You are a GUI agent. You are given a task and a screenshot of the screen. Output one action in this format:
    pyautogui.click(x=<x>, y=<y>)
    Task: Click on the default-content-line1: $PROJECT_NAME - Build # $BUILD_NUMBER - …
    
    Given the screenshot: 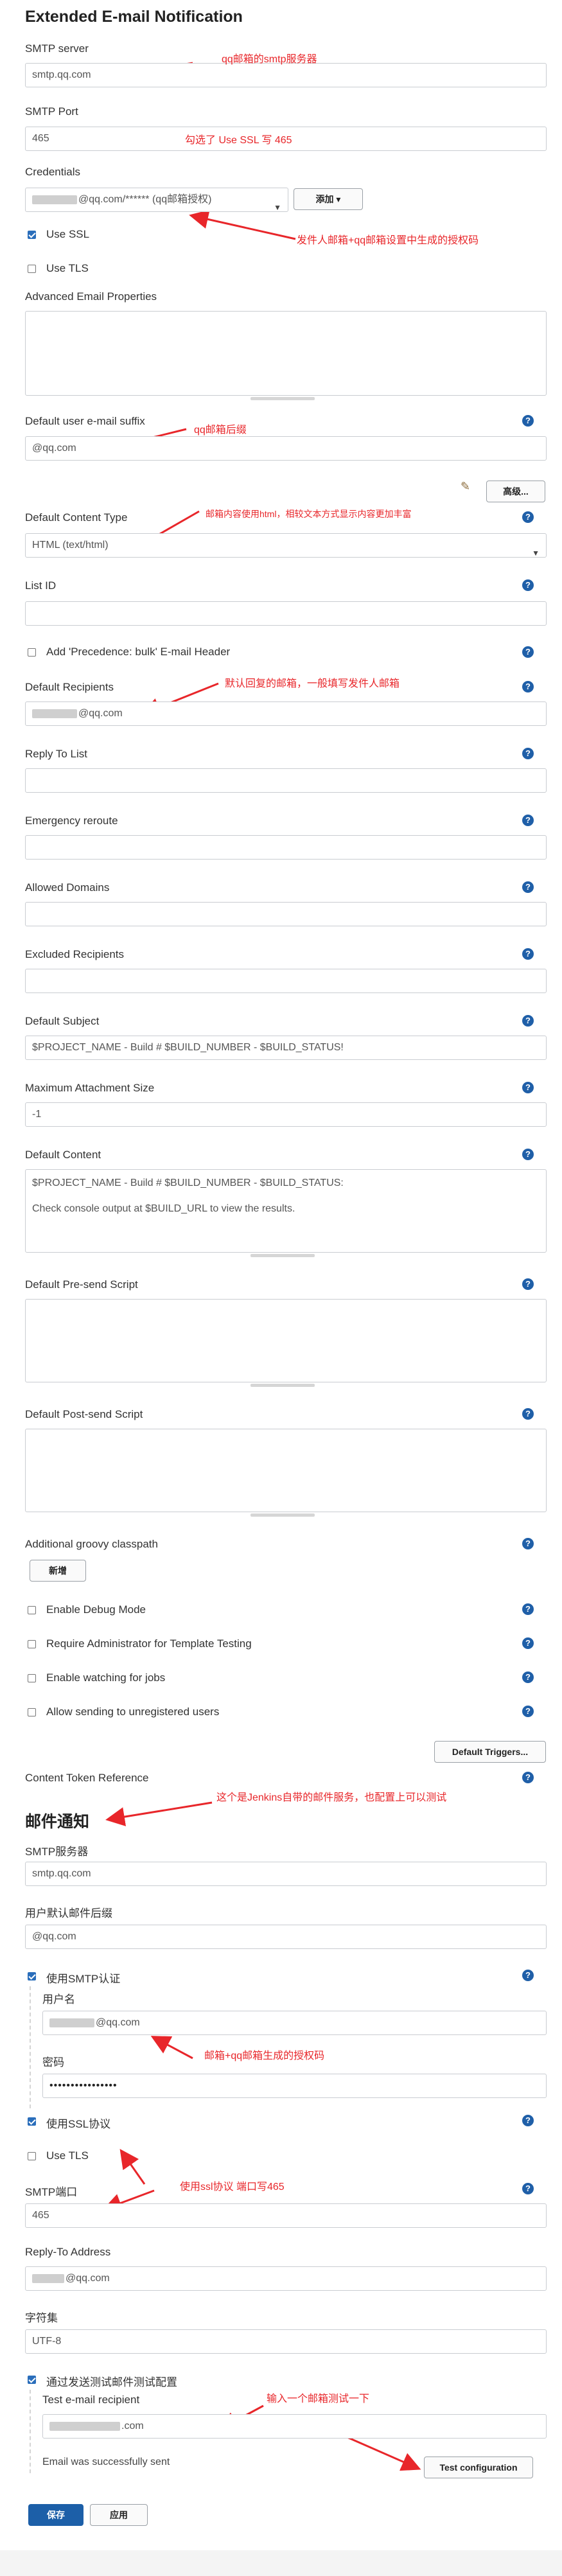 What is the action you would take?
    pyautogui.click(x=188, y=1183)
    